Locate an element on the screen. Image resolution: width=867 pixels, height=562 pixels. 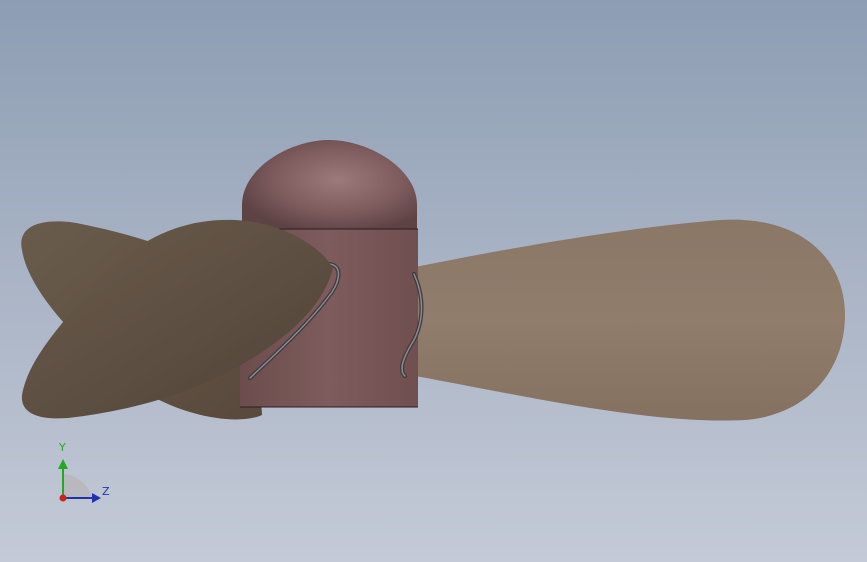
hub-cap is located at coordinates (329, 184).